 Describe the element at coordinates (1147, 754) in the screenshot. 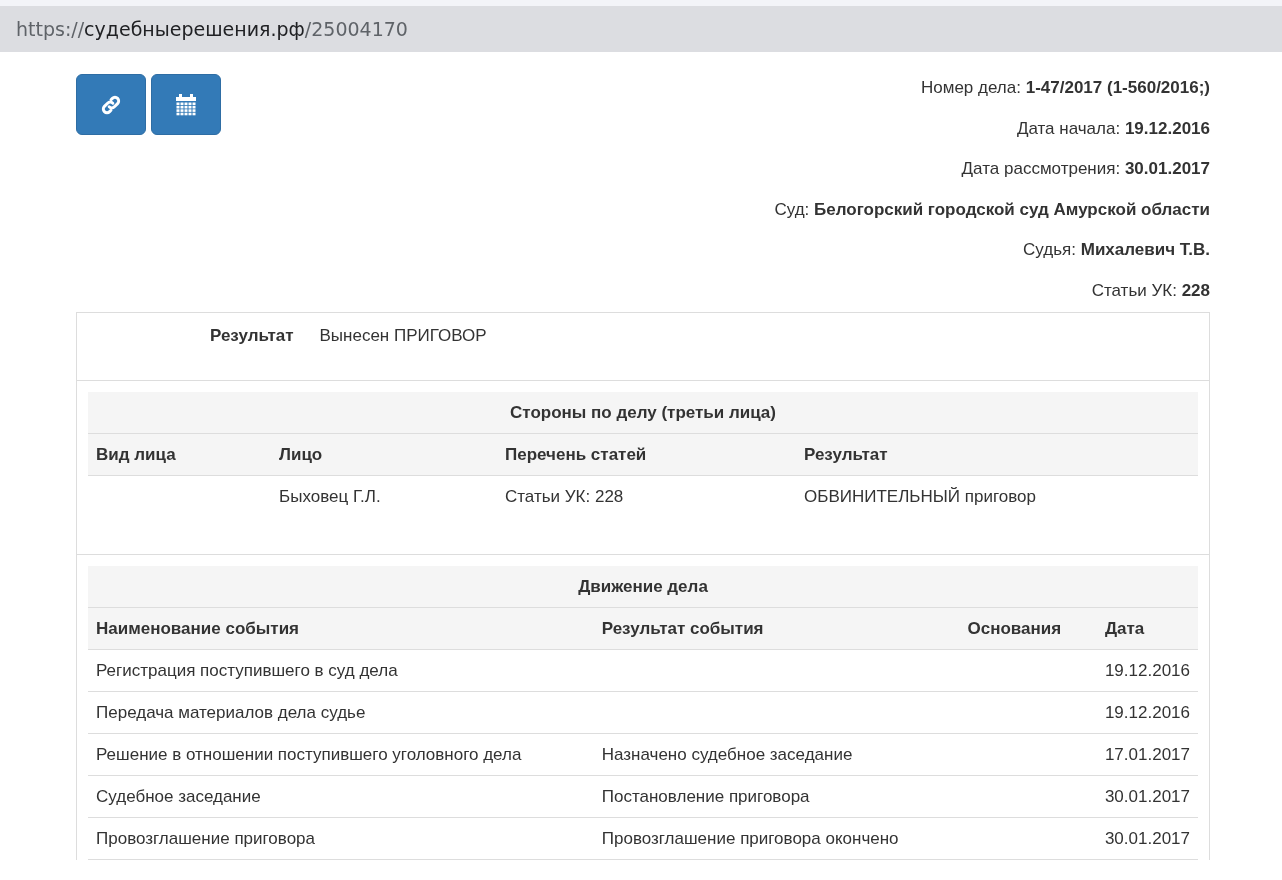

I see `table-cell: 17.01.2017` at that location.